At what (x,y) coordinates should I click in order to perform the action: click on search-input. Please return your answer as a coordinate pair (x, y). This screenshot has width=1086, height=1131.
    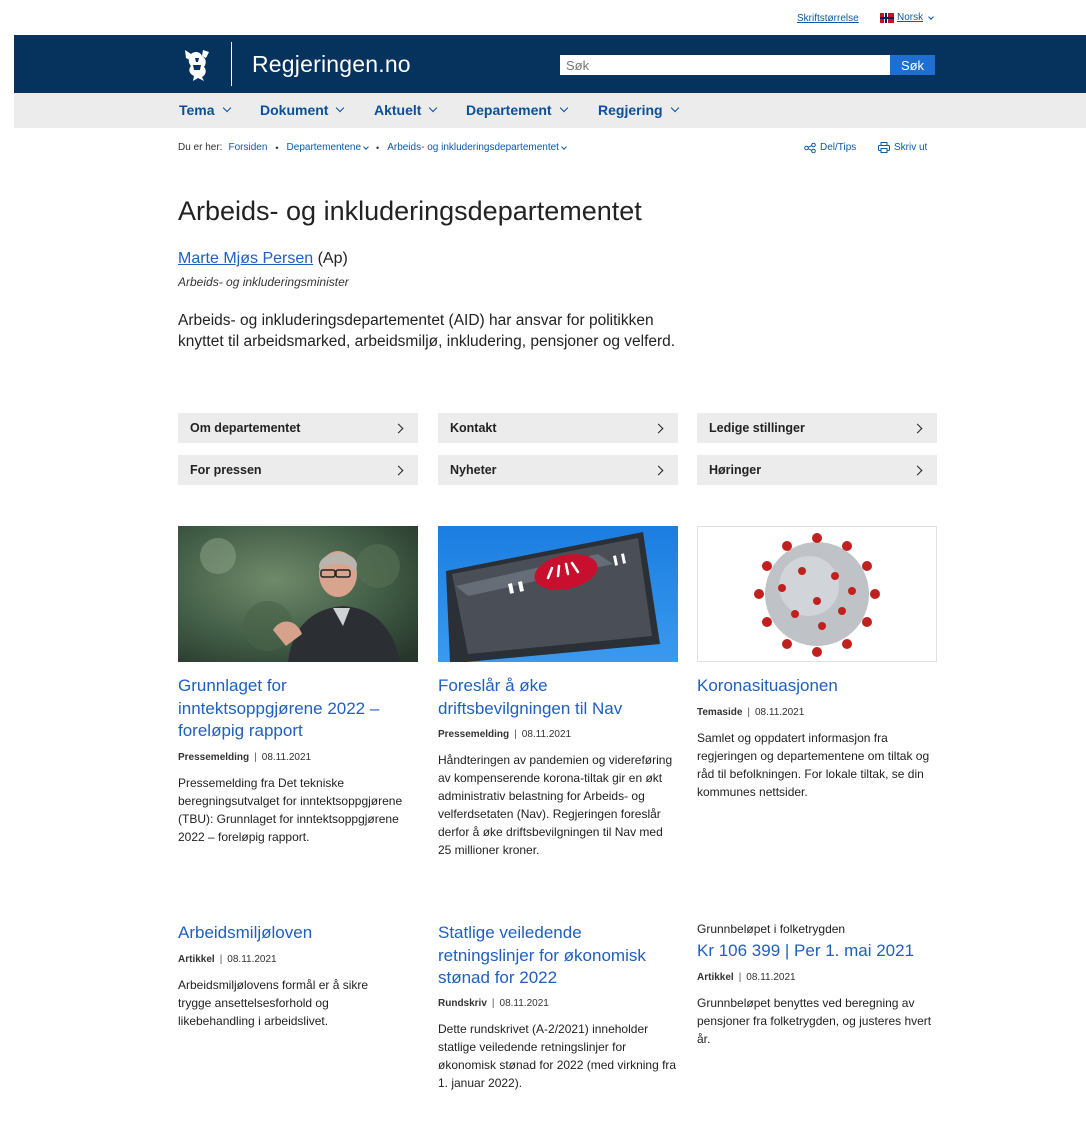
    Looking at the image, I should click on (725, 65).